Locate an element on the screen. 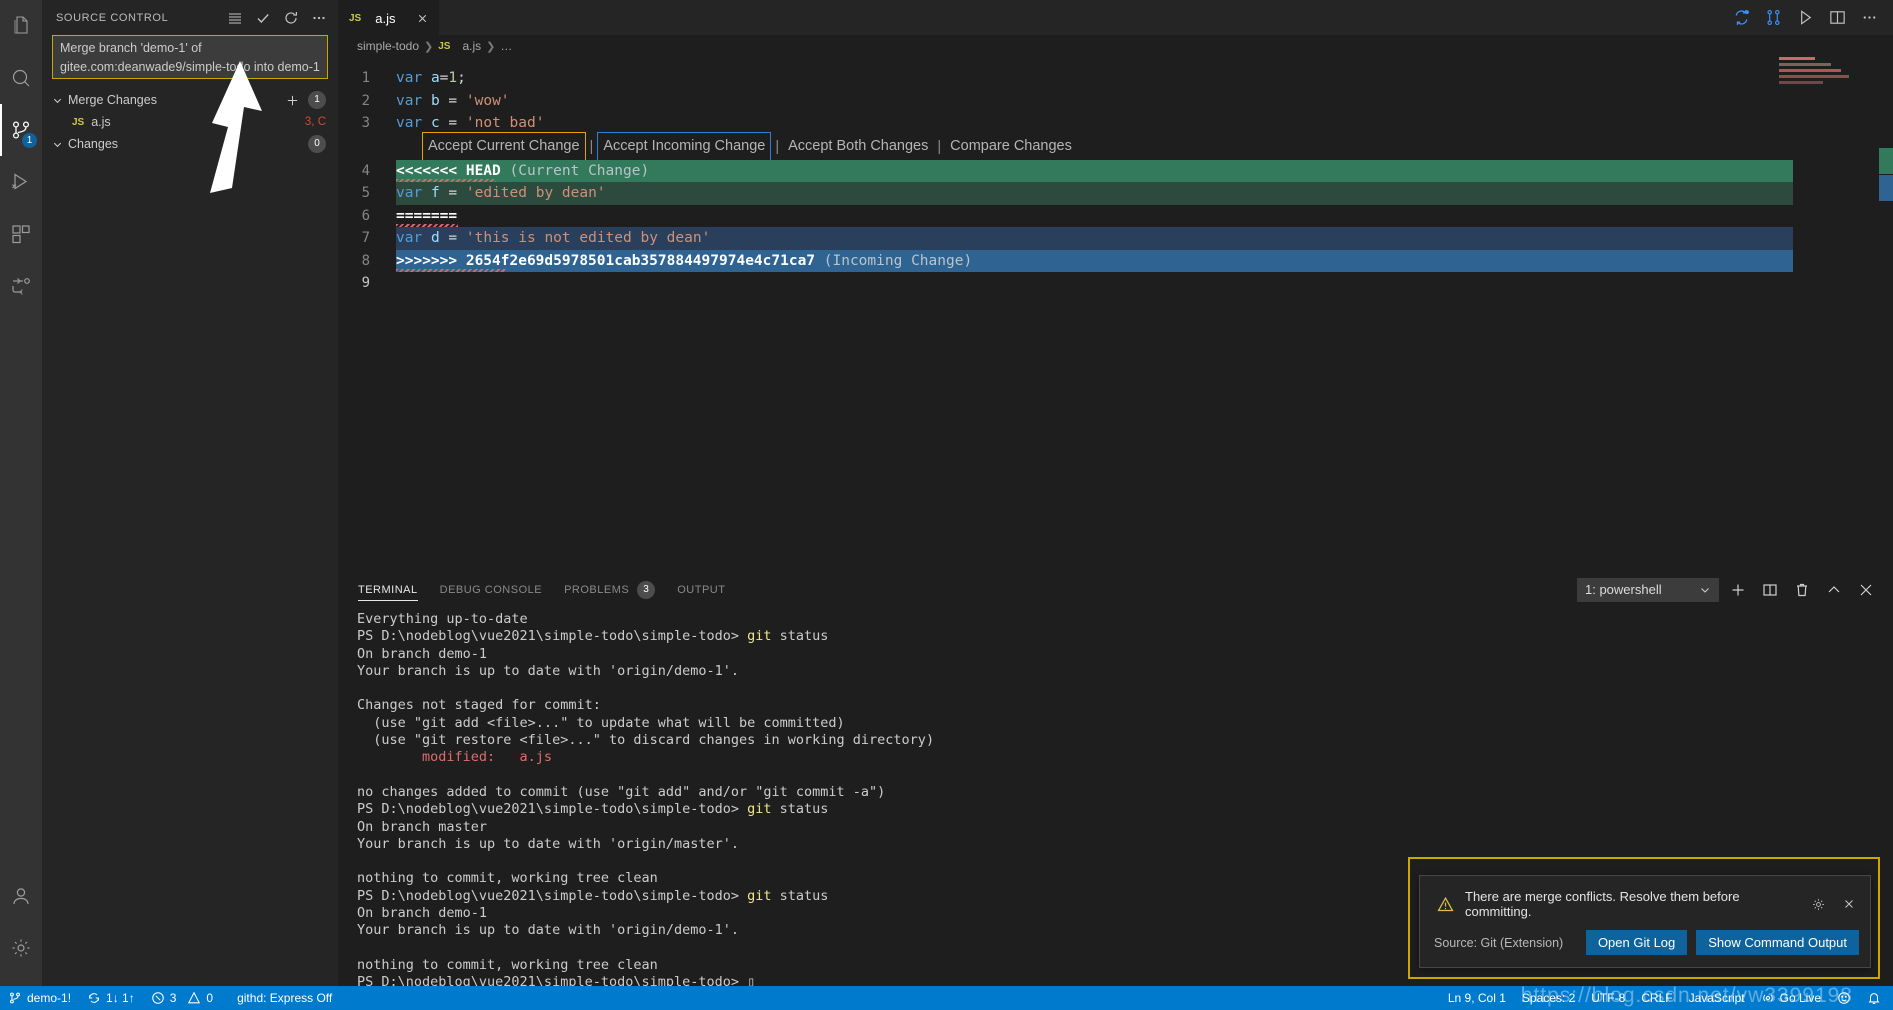  panel-tab-label: OUTPUT is located at coordinates (701, 589).